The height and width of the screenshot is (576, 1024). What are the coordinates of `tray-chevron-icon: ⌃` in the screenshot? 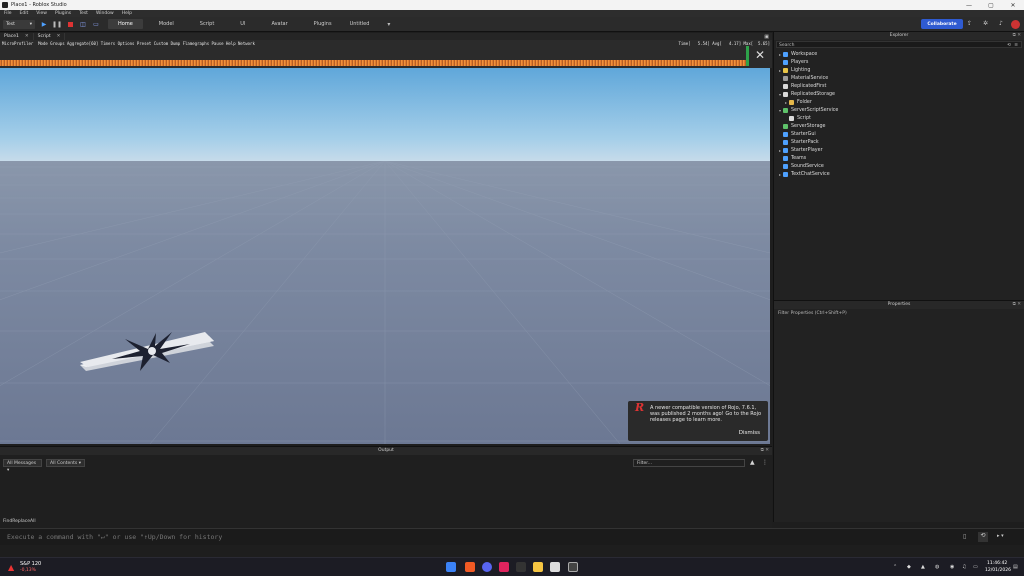 It's located at (895, 567).